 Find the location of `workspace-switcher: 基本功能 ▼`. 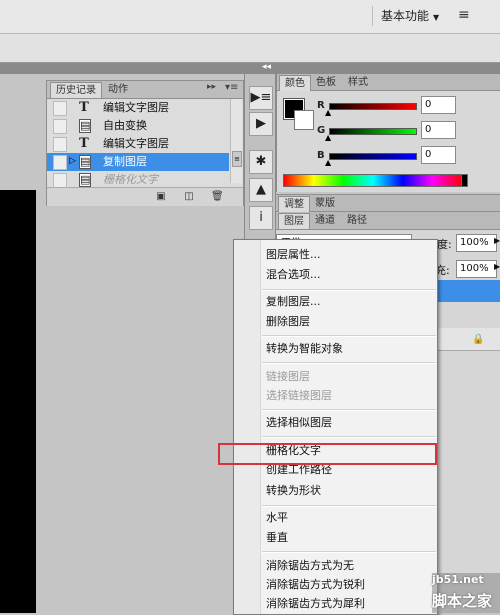

workspace-switcher: 基本功能 ▼ is located at coordinates (412, 16).